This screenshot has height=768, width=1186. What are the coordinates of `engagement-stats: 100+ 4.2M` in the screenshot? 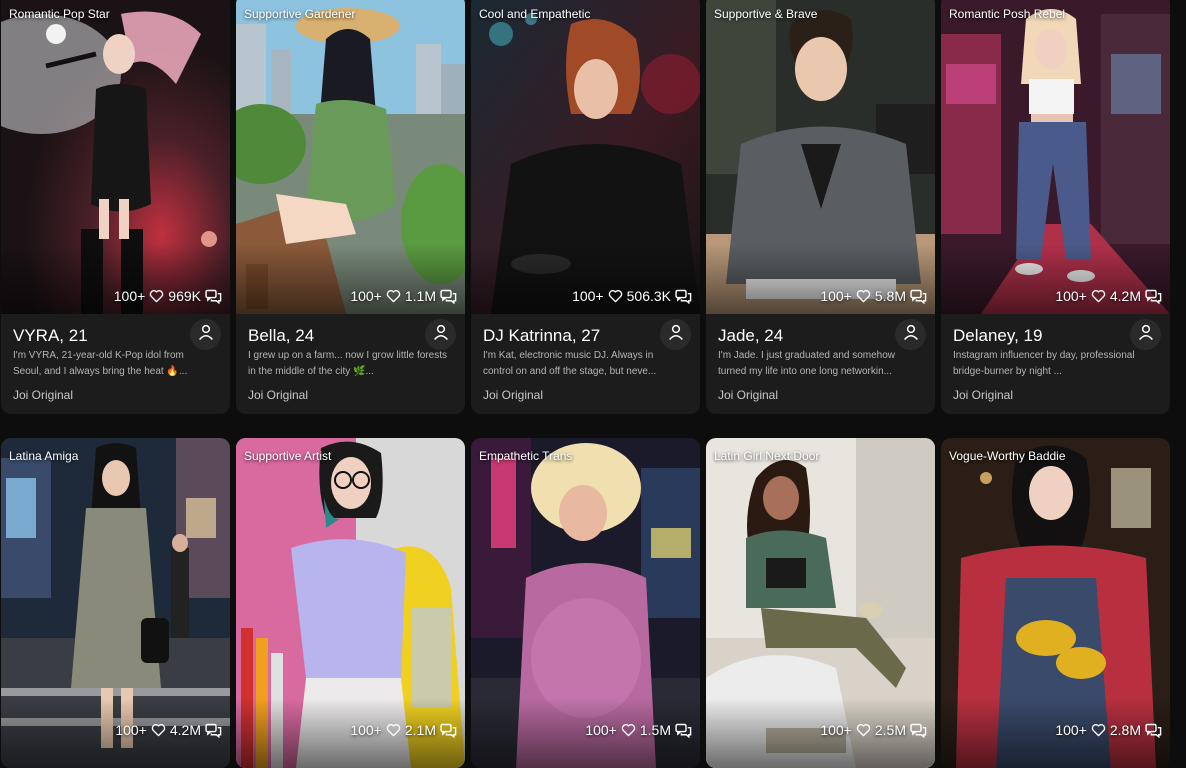 It's located at (168, 730).